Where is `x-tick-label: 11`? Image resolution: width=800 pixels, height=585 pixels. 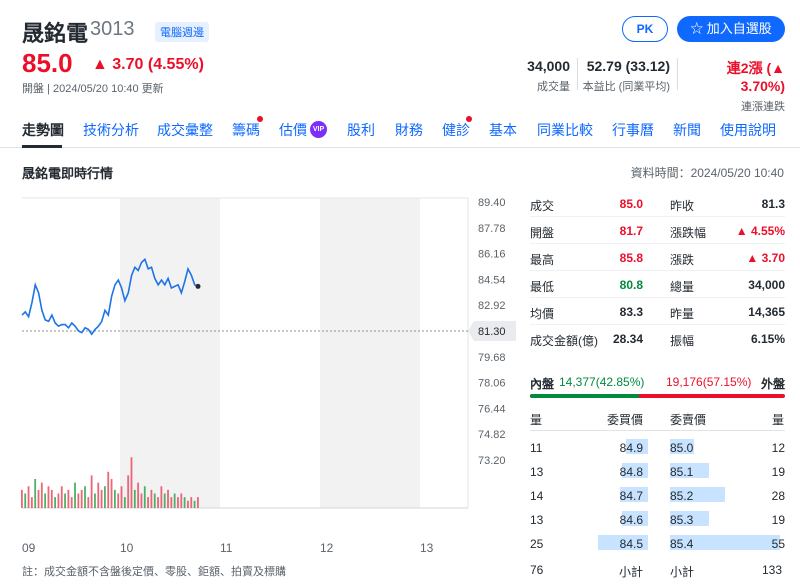 x-tick-label: 11 is located at coordinates (226, 548).